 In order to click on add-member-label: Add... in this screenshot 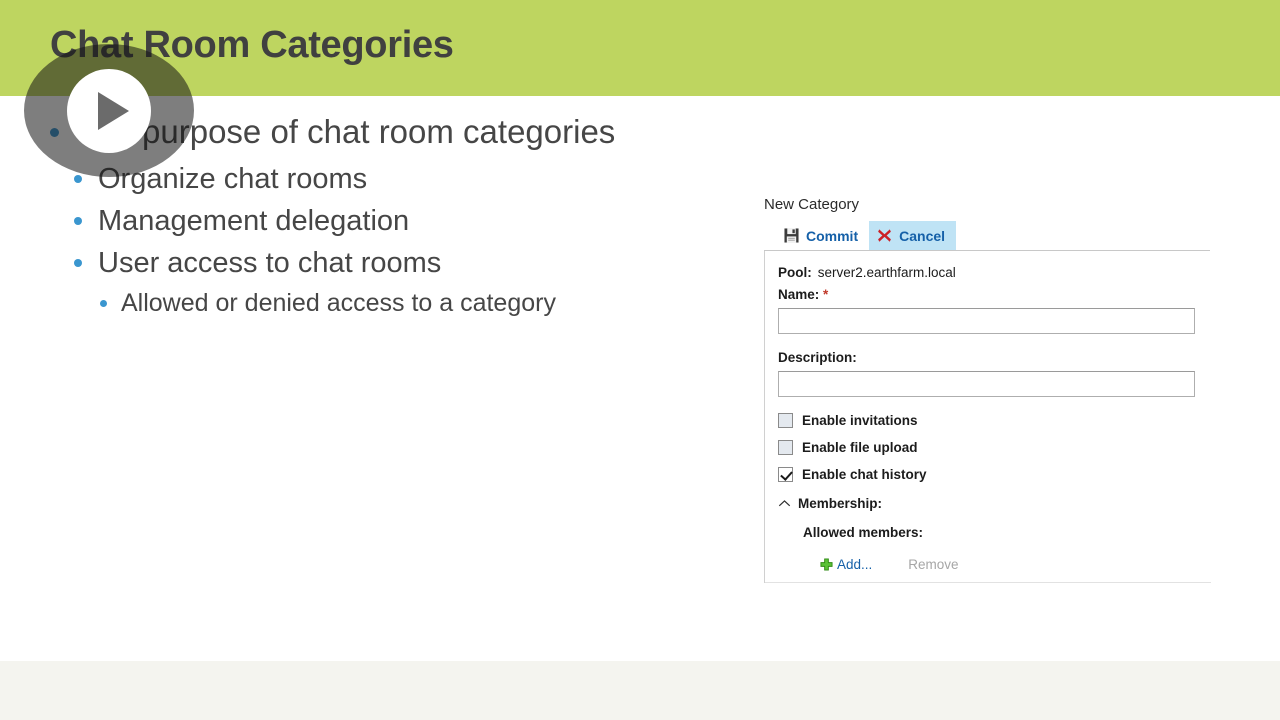, I will do `click(855, 564)`.